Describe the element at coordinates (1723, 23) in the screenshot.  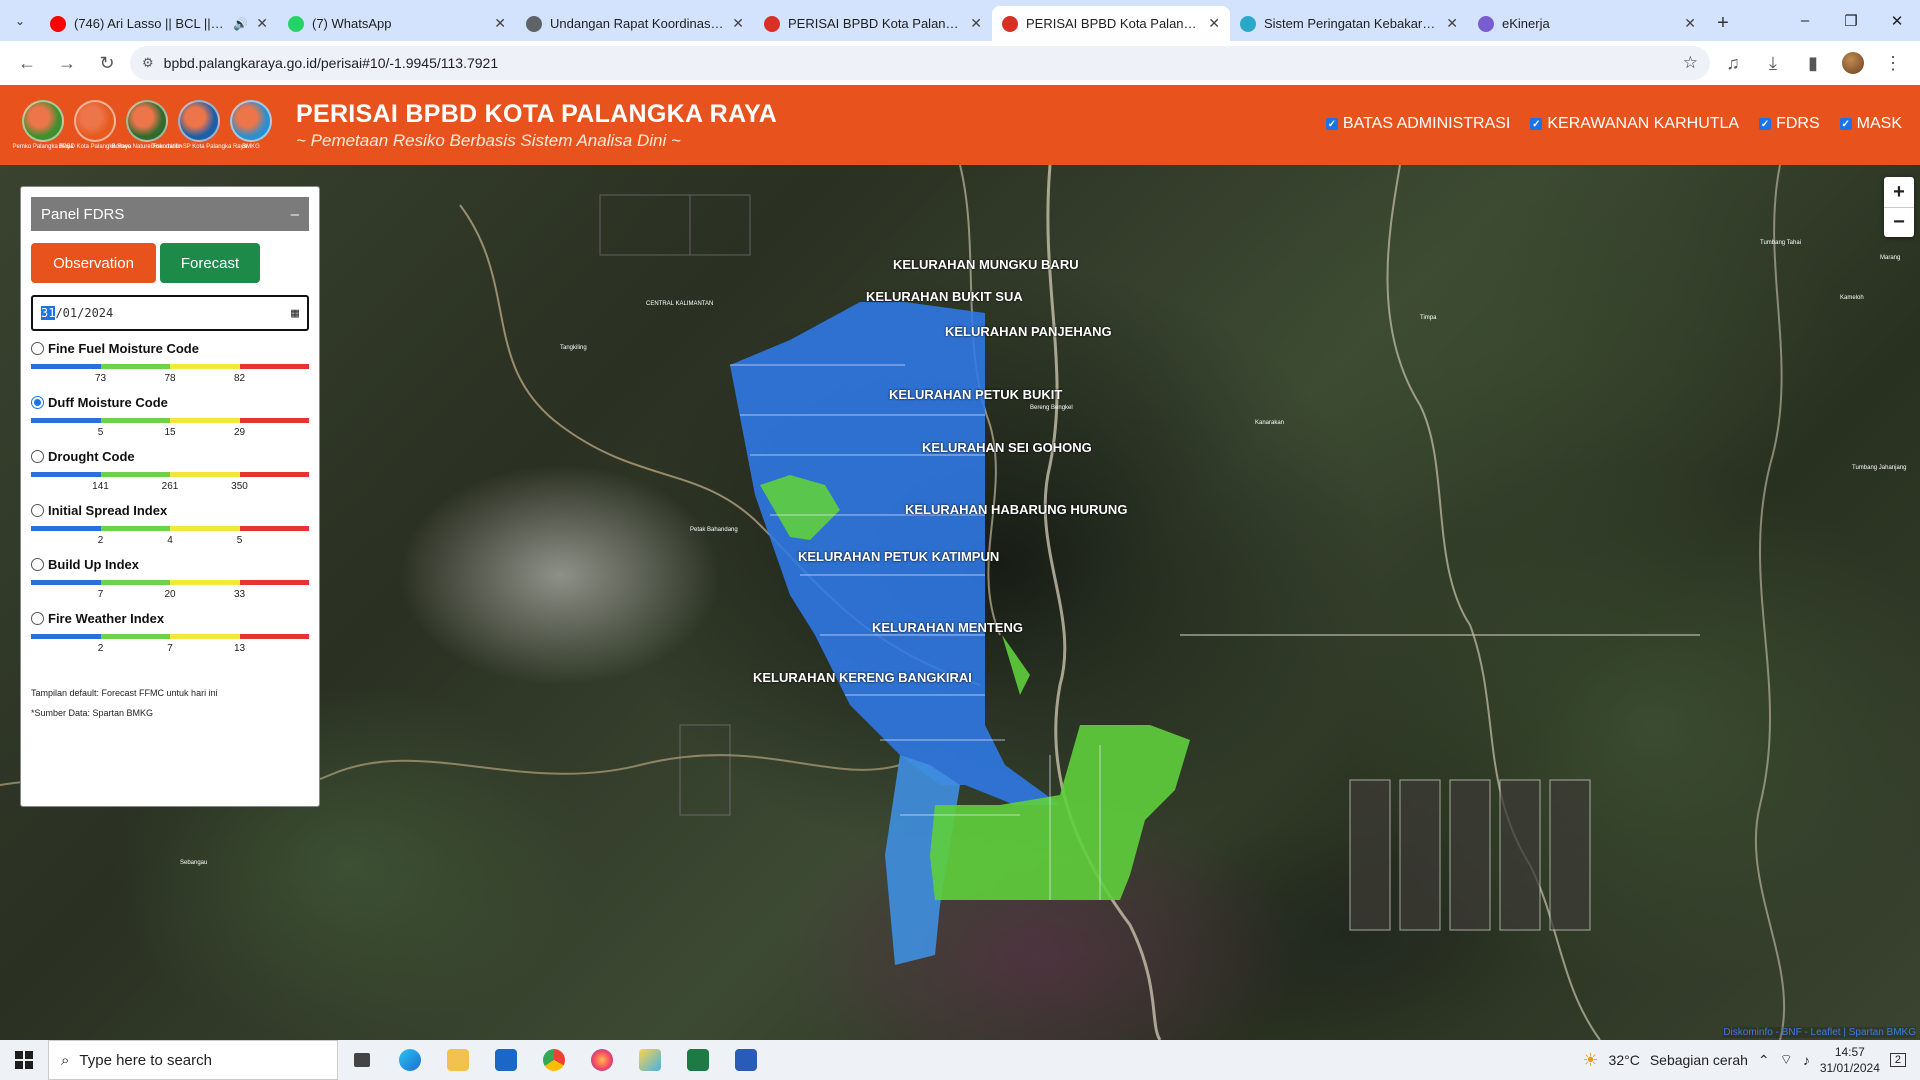
I see `new-tab-button: +` at that location.